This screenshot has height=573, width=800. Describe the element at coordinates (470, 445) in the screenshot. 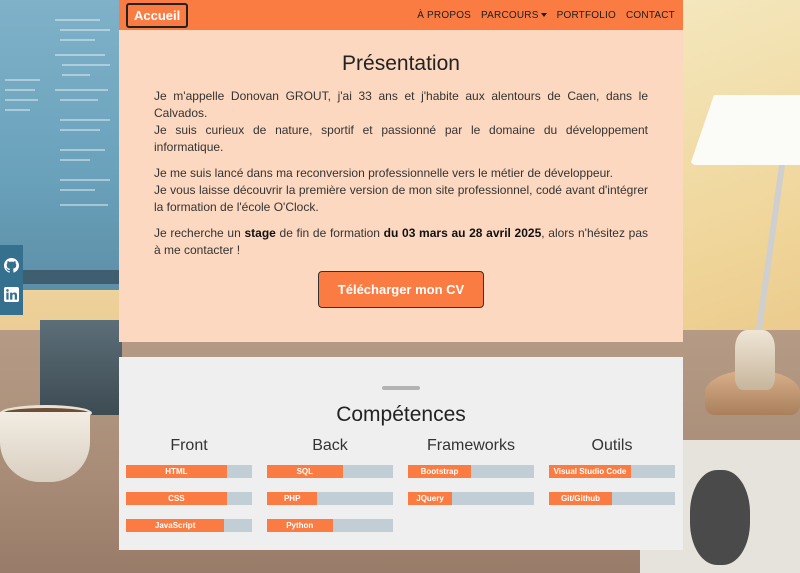

I see `skill-column-title: Frameworks` at that location.